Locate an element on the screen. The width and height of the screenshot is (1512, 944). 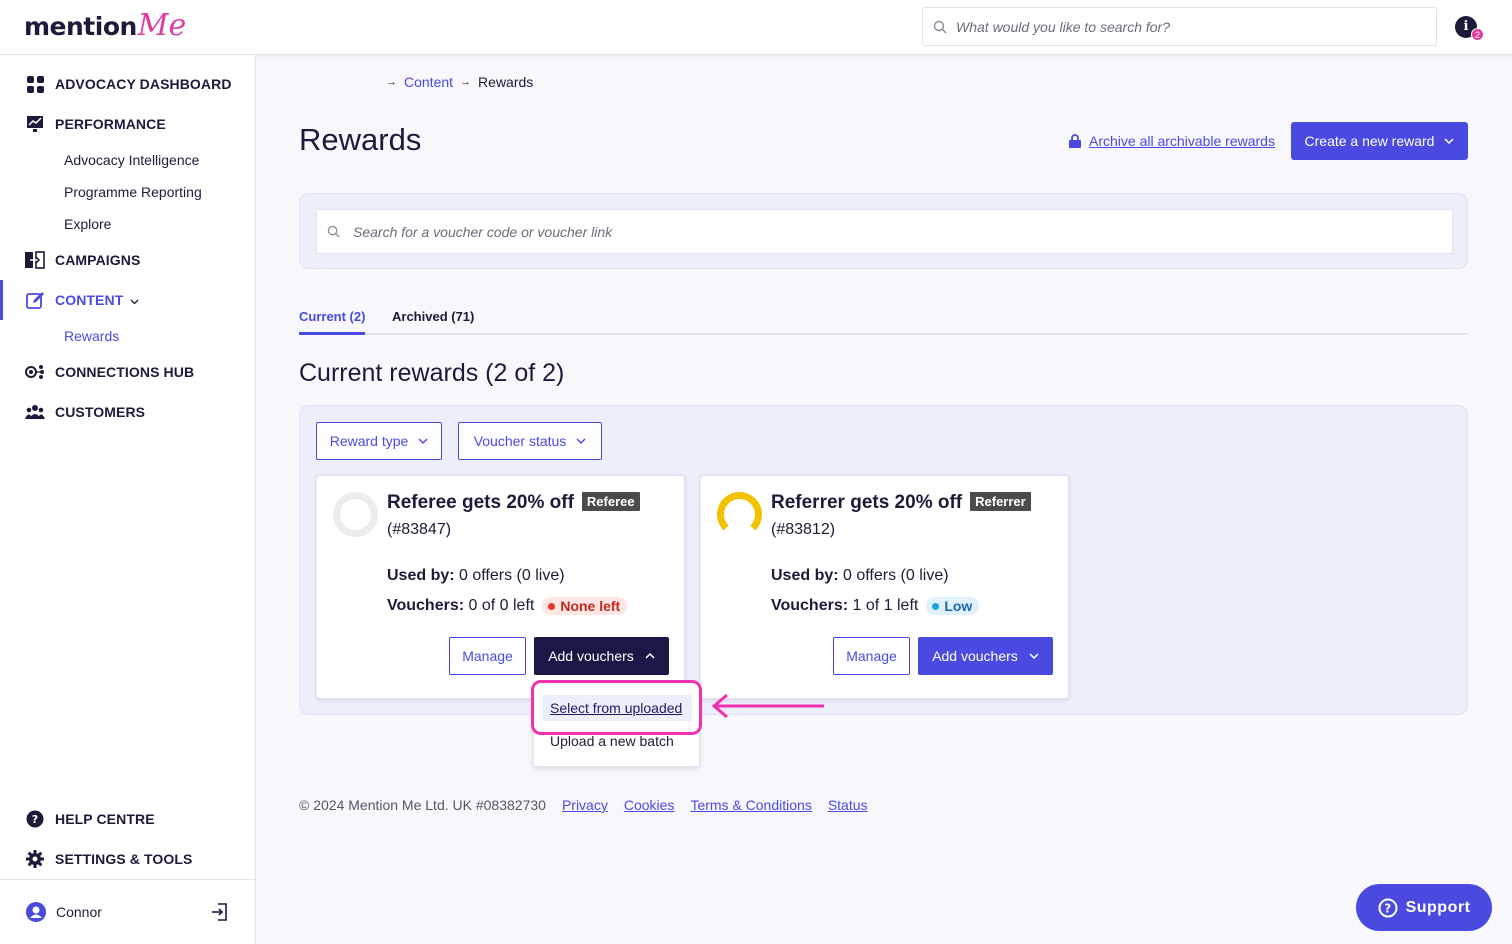
sidebar-divider is located at coordinates (127, 879).